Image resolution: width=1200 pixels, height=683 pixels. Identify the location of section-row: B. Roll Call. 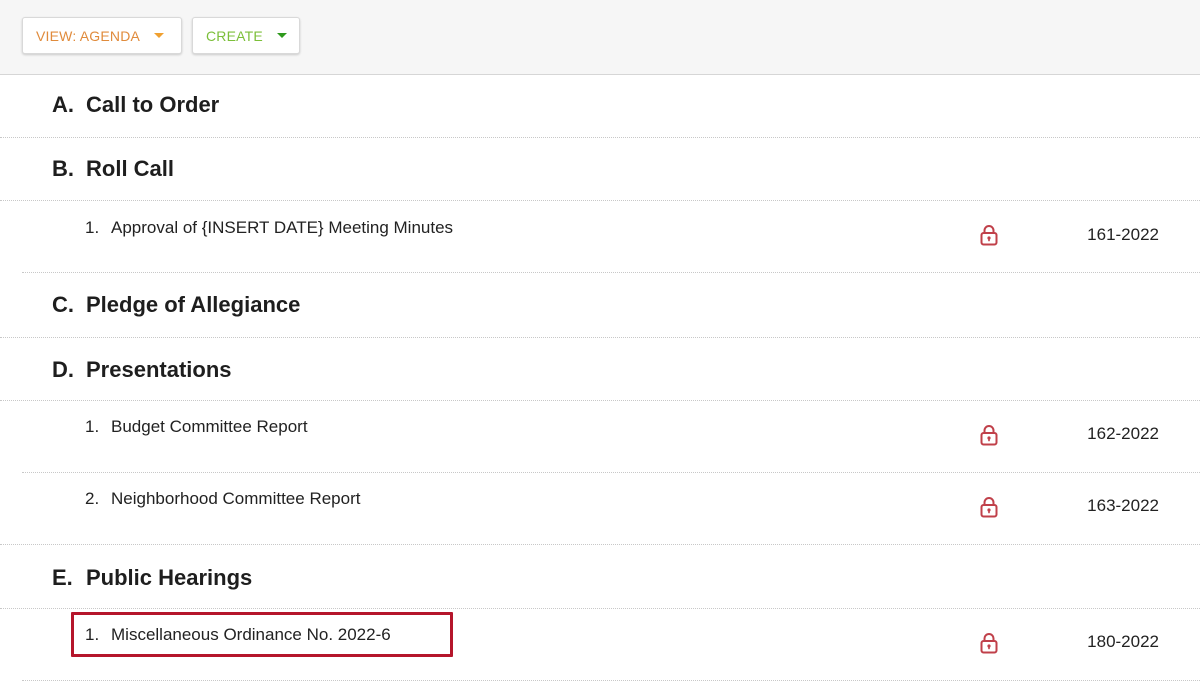
(600, 169).